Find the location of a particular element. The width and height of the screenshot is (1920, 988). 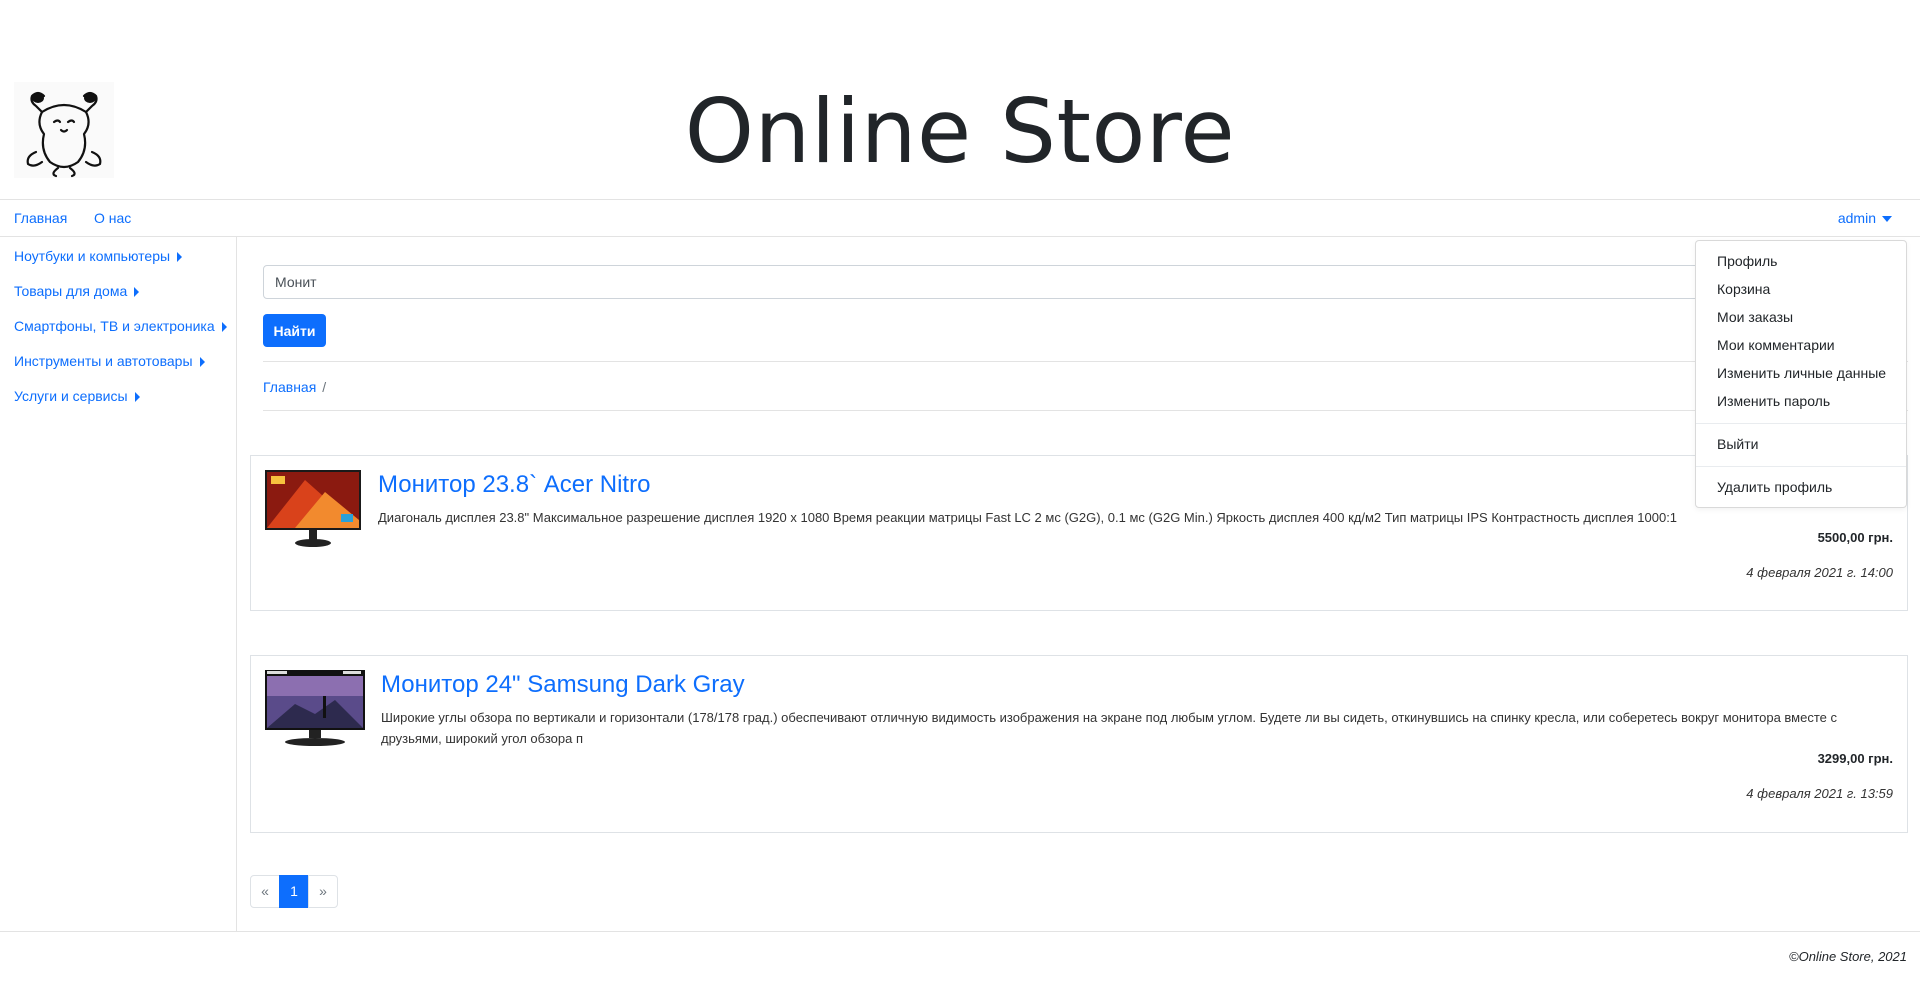

menu-item-profile: Профиль is located at coordinates (1747, 261).